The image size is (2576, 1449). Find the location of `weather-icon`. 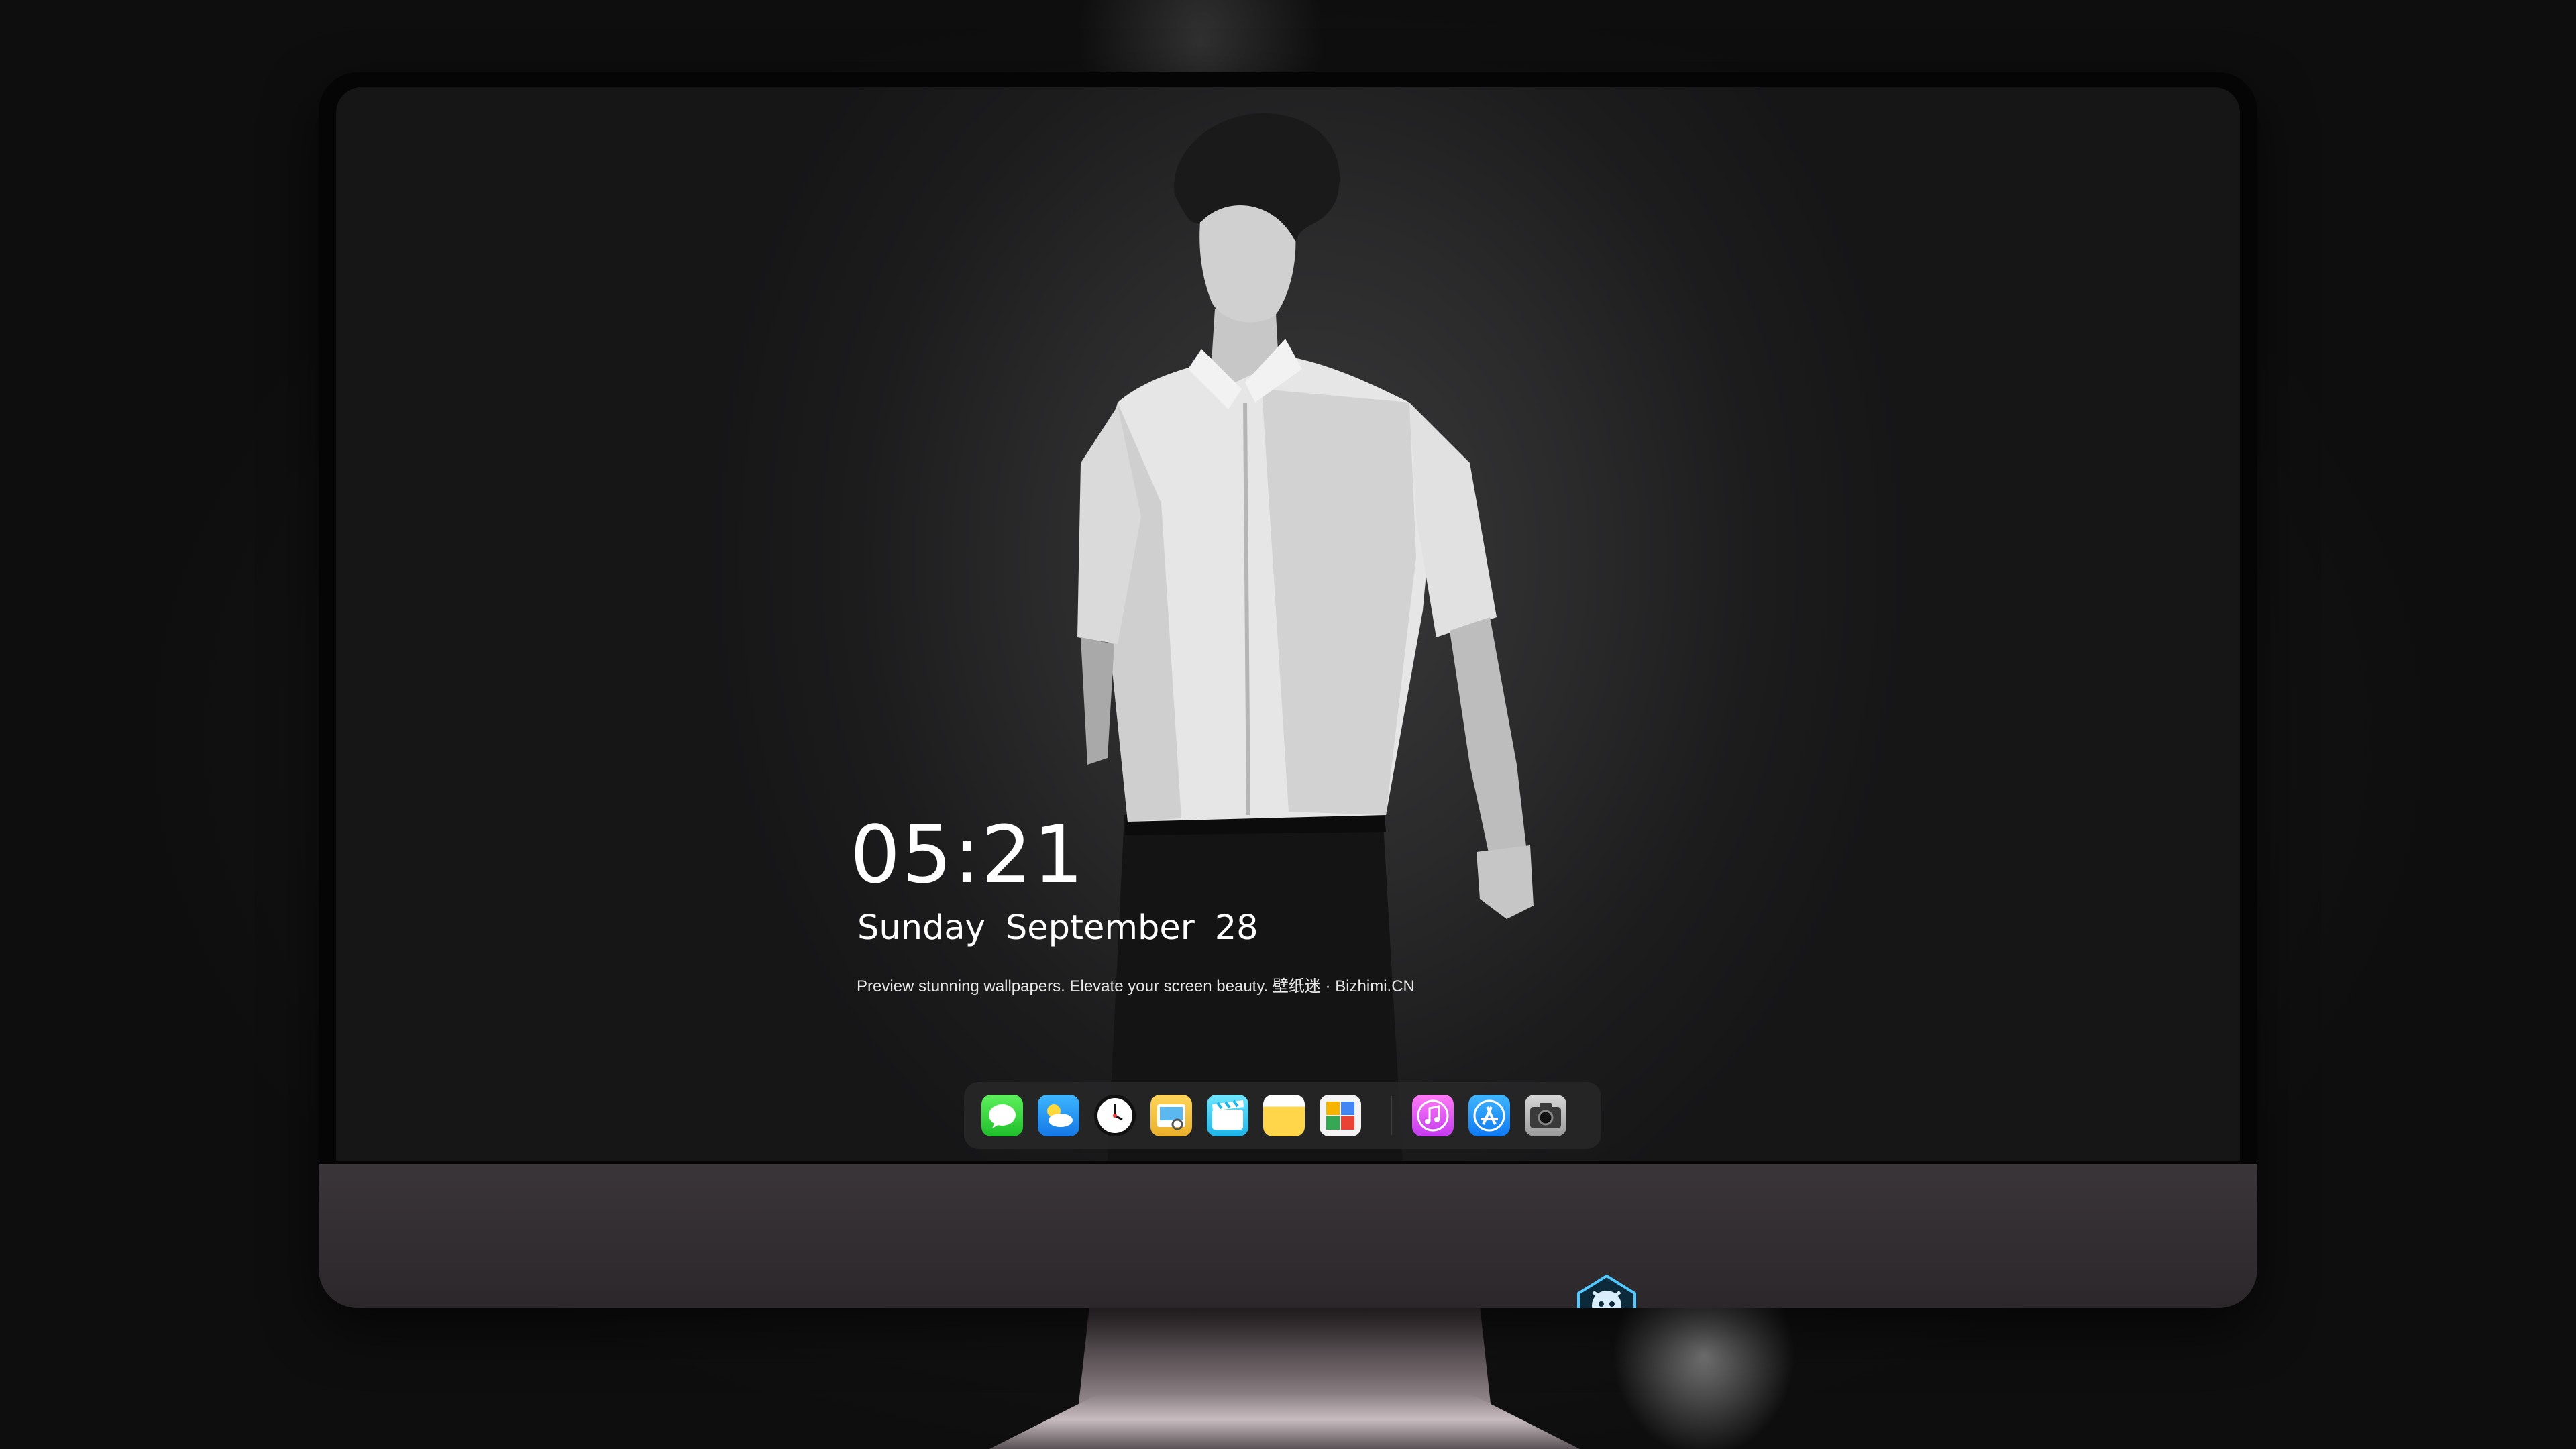

weather-icon is located at coordinates (1058, 1115).